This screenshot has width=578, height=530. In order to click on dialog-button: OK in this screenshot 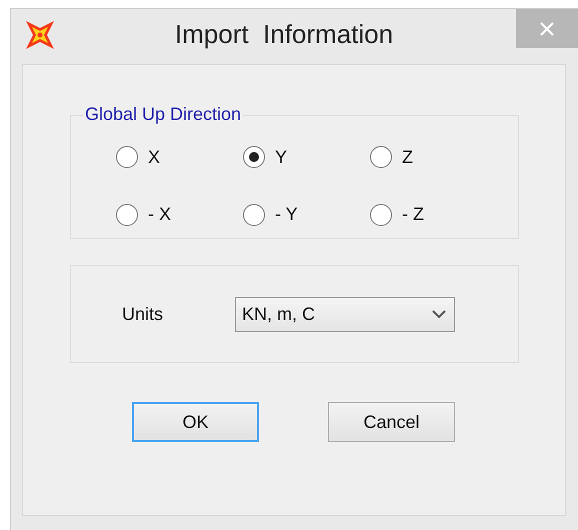, I will do `click(195, 422)`.